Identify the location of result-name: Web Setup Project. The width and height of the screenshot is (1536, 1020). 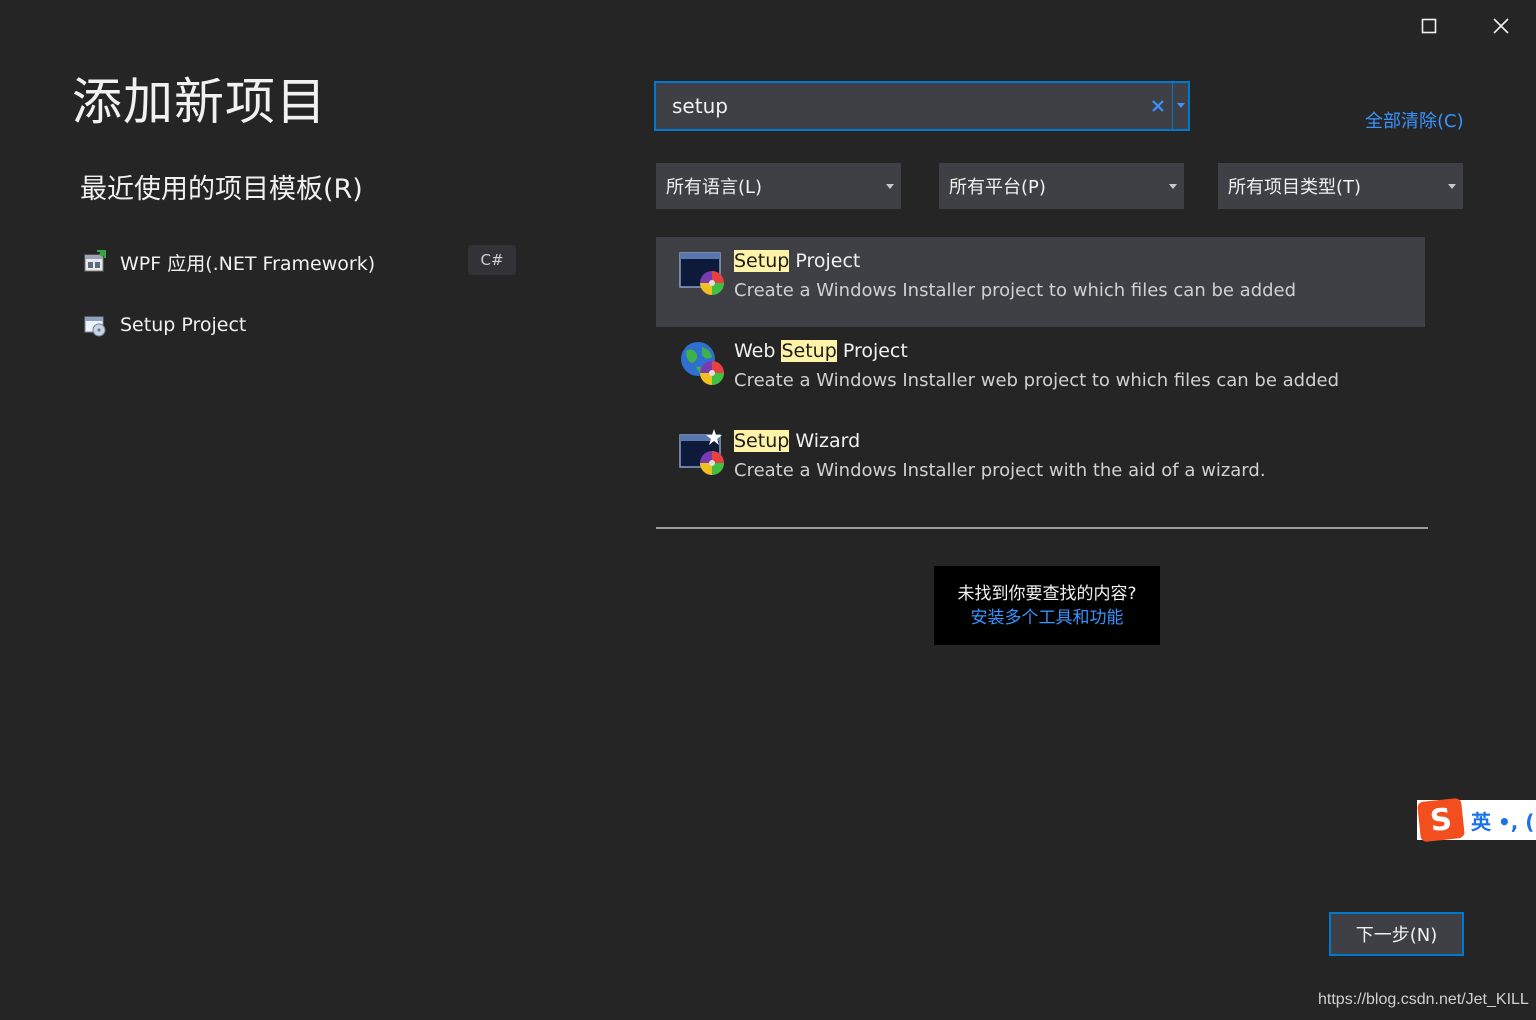
(1036, 351).